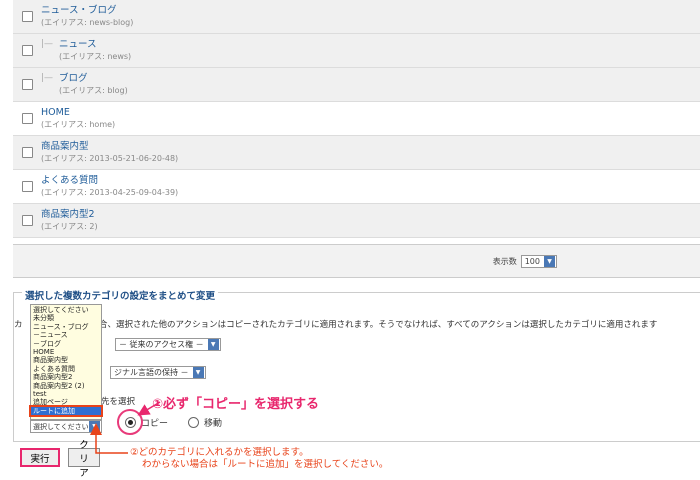  What do you see at coordinates (110, 158) in the screenshot?
I see `category-alias: (エイリアス: 2013-05-21-06-20-48)` at bounding box center [110, 158].